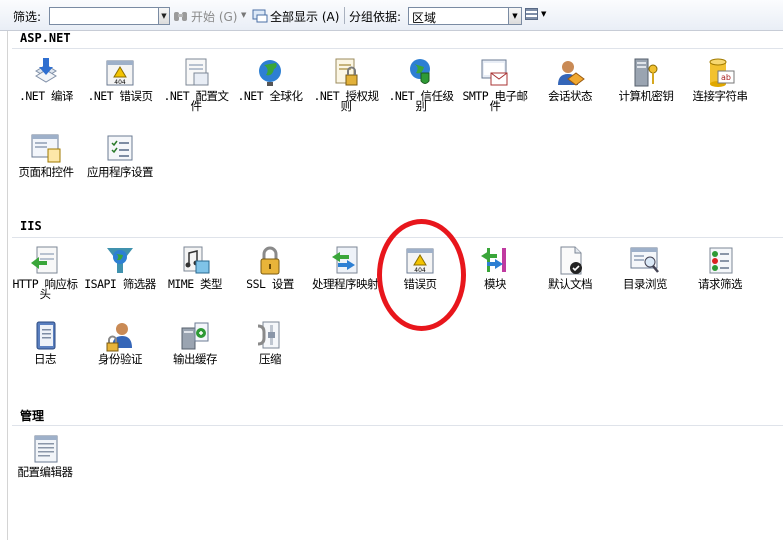  Describe the element at coordinates (570, 73) in the screenshot. I see `session-state-icon` at that location.